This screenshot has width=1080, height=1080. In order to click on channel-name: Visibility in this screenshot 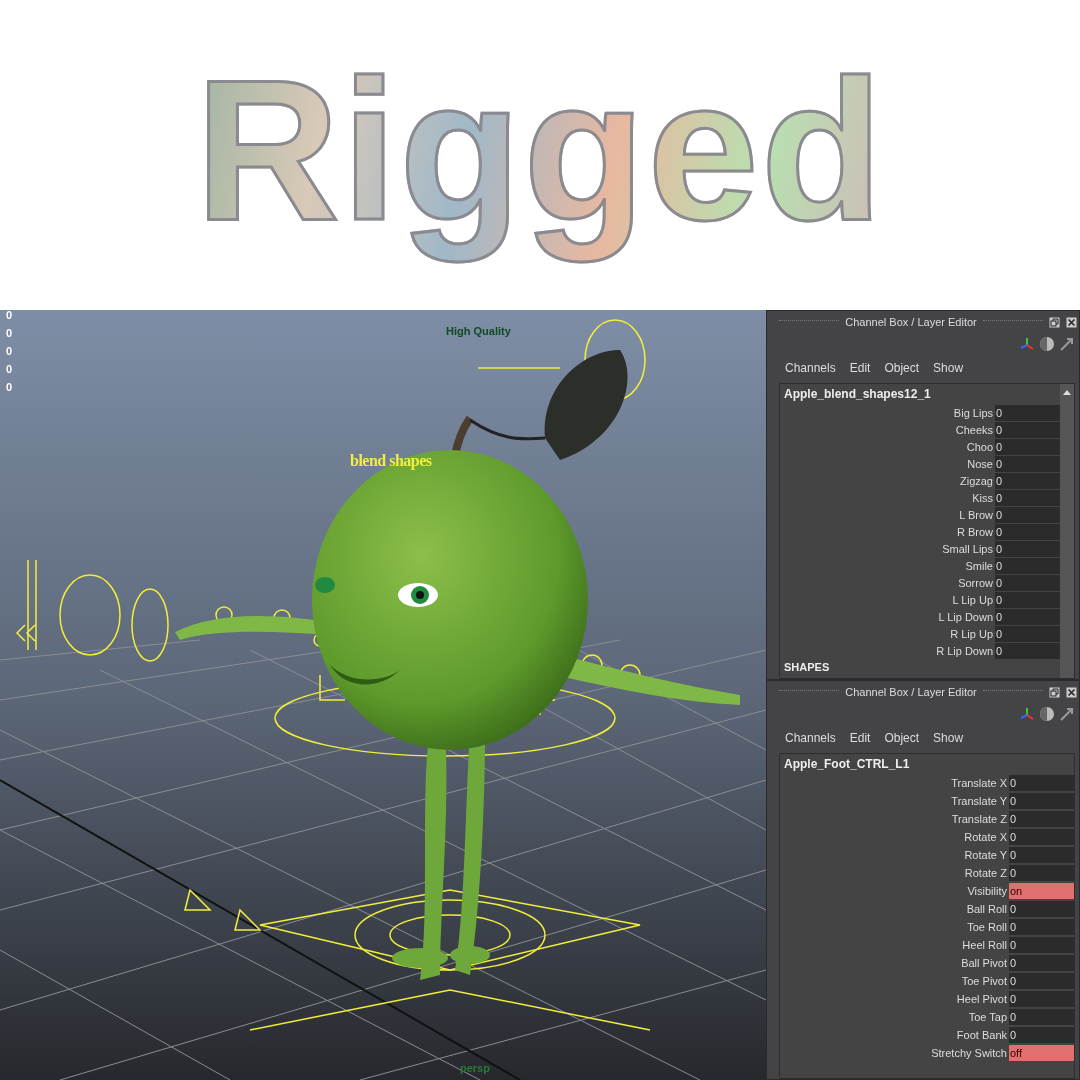, I will do `click(987, 891)`.